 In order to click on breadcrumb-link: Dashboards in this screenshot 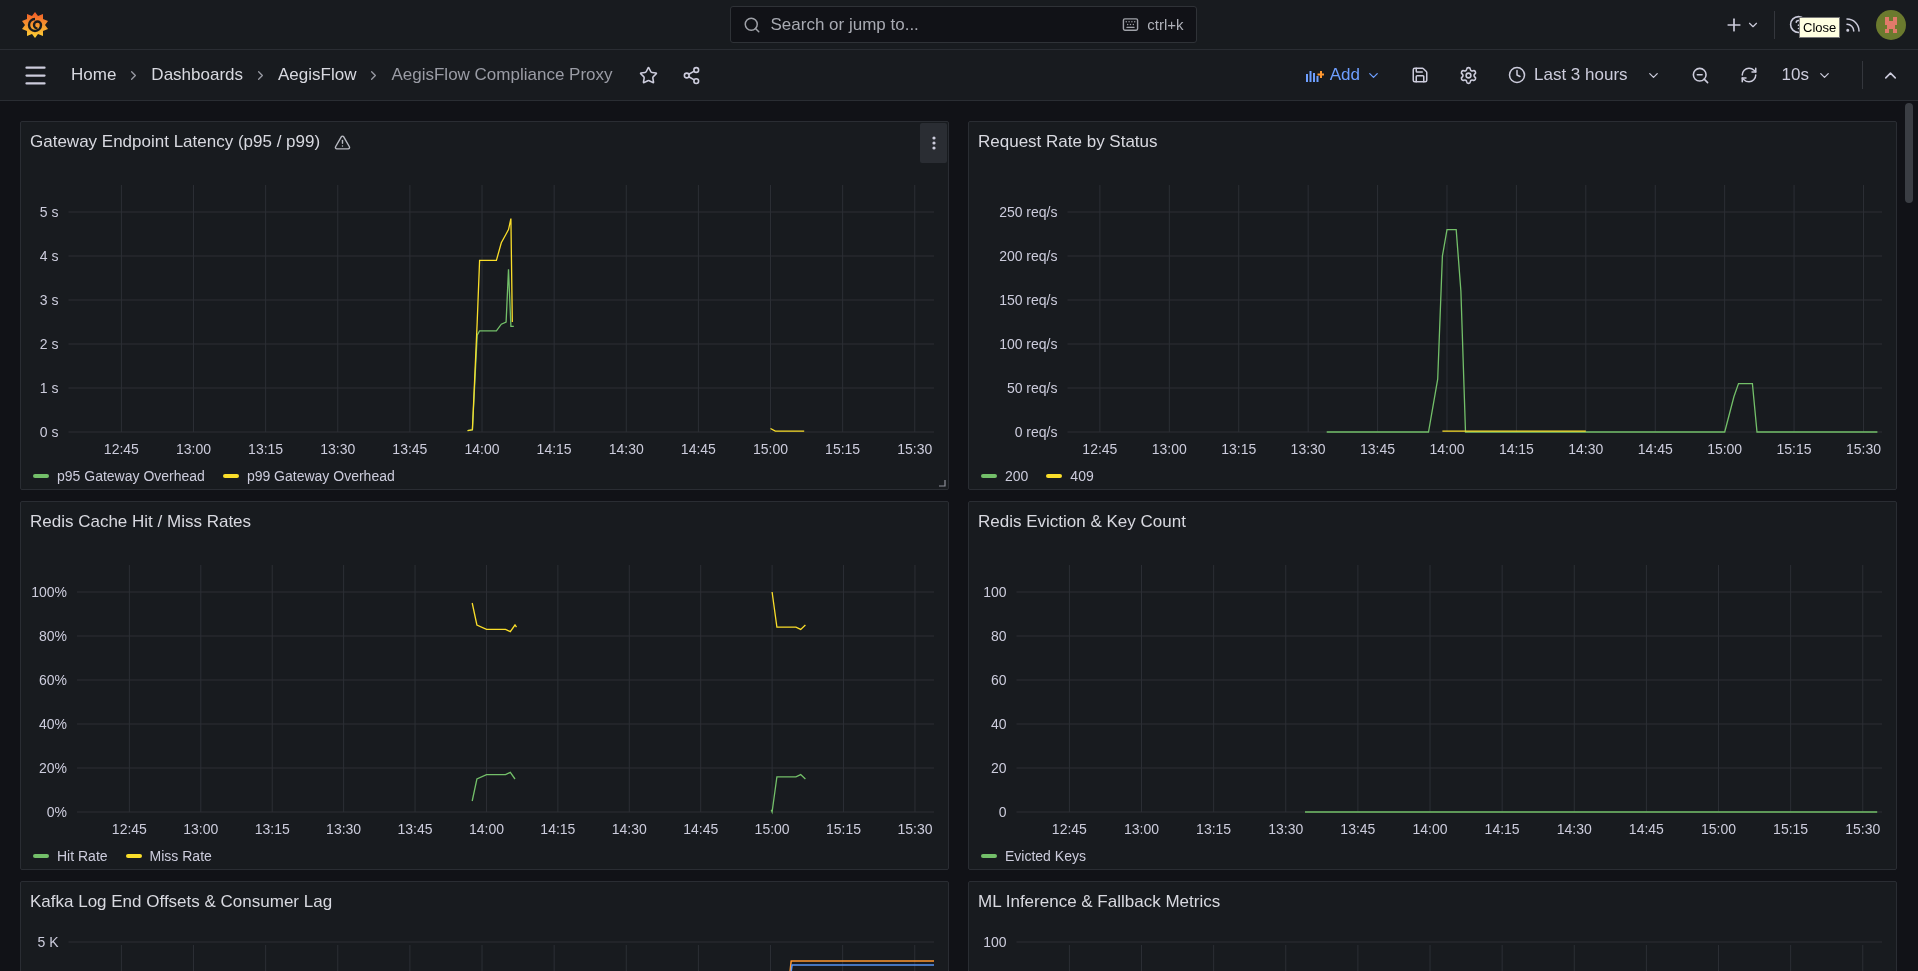, I will do `click(197, 75)`.